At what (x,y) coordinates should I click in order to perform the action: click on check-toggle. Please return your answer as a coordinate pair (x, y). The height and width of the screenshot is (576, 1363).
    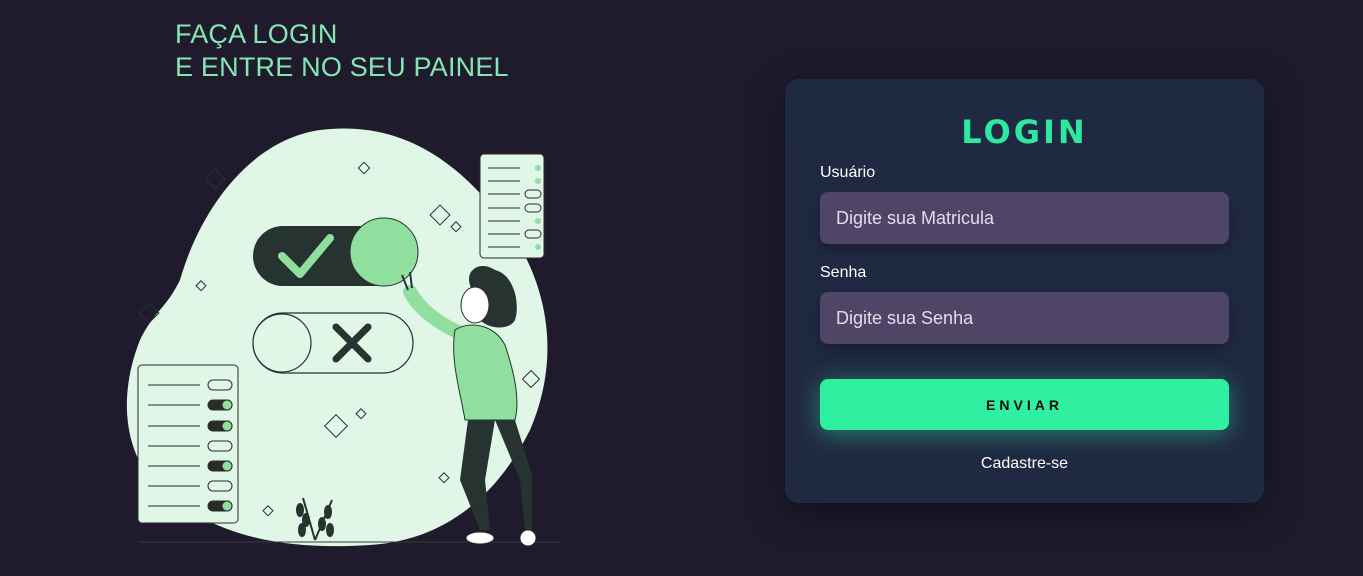
    Looking at the image, I should click on (336, 252).